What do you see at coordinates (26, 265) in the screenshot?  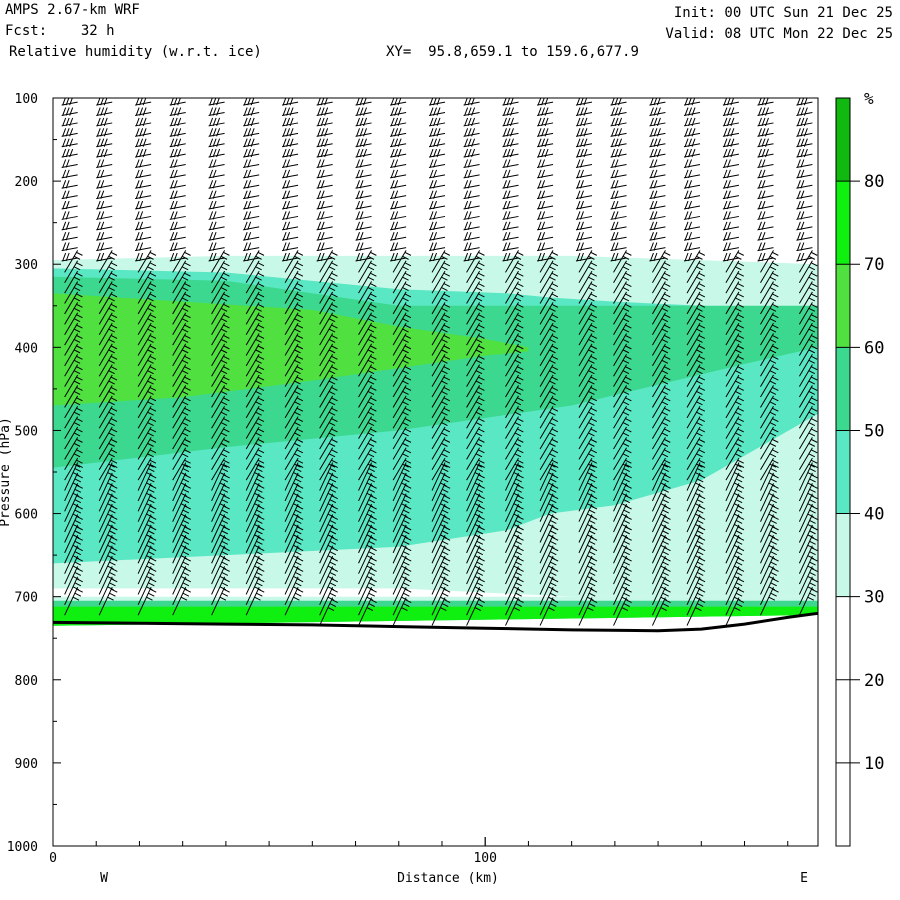 I see `y-tick-label: 300` at bounding box center [26, 265].